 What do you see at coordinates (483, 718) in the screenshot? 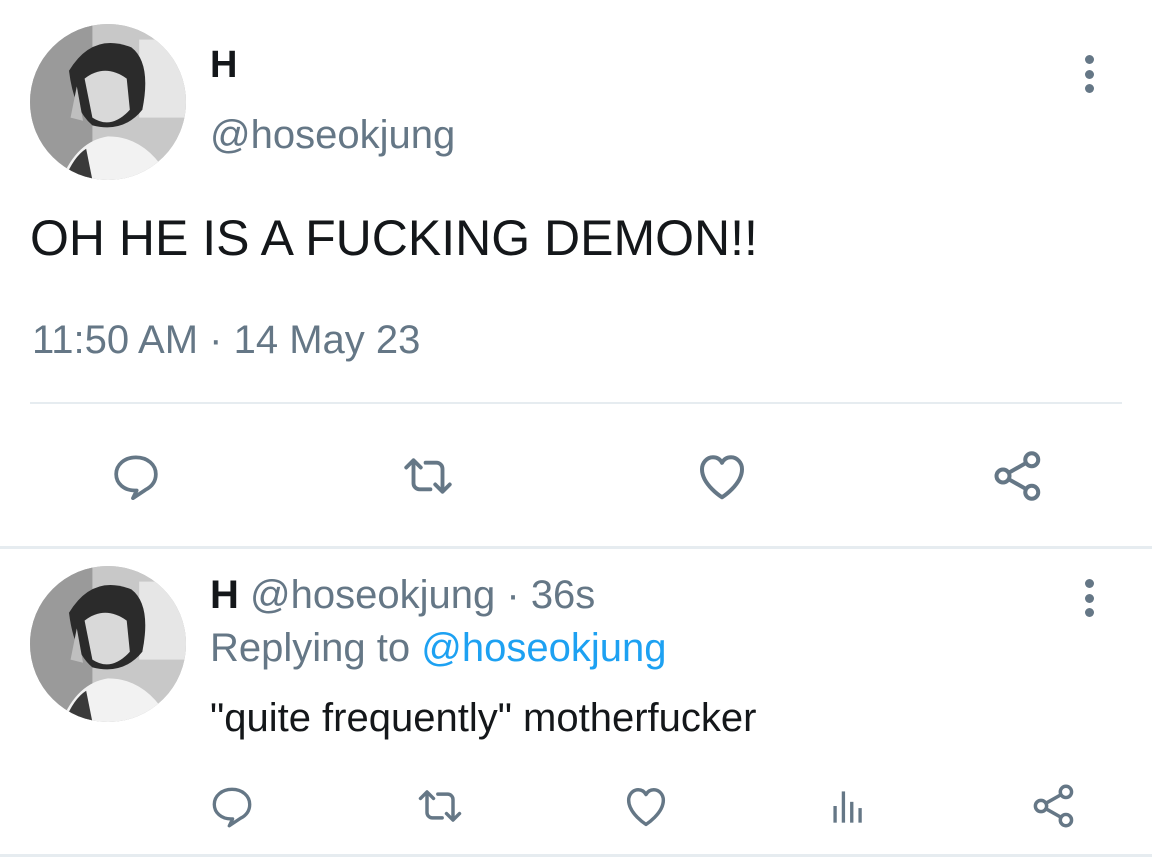
I see `tweet-text: "quite frequently" motherfucker` at bounding box center [483, 718].